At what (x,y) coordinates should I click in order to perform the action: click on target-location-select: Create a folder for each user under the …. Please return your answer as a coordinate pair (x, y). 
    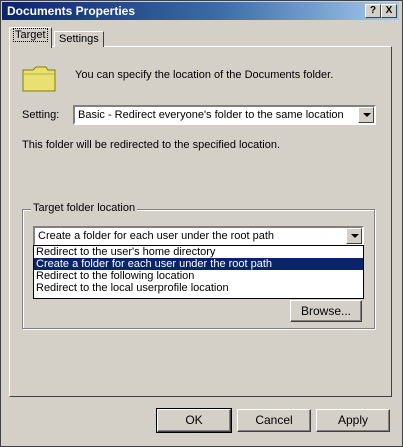
    Looking at the image, I should click on (198, 236).